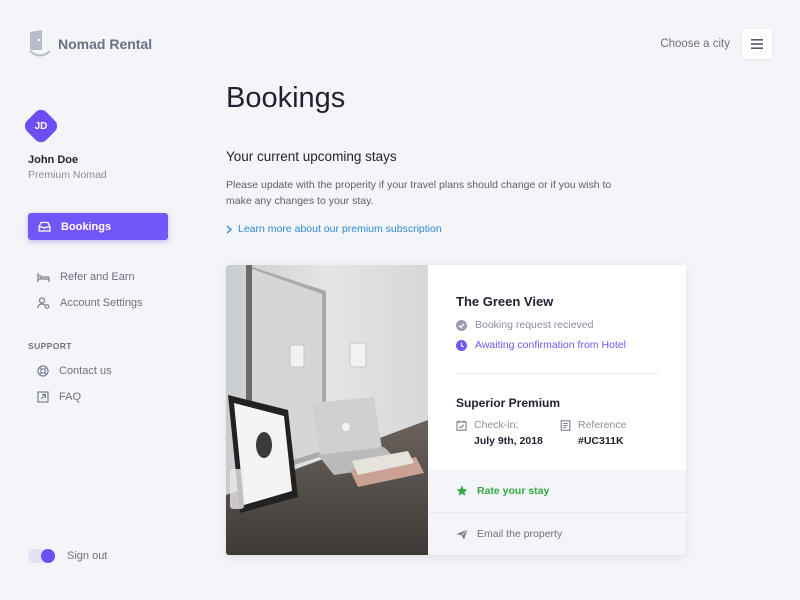  What do you see at coordinates (565, 425) in the screenshot?
I see `document-icon` at bounding box center [565, 425].